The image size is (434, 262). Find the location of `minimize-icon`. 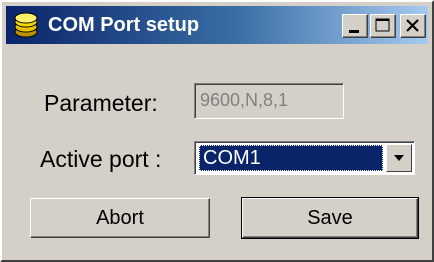

minimize-icon is located at coordinates (354, 31).